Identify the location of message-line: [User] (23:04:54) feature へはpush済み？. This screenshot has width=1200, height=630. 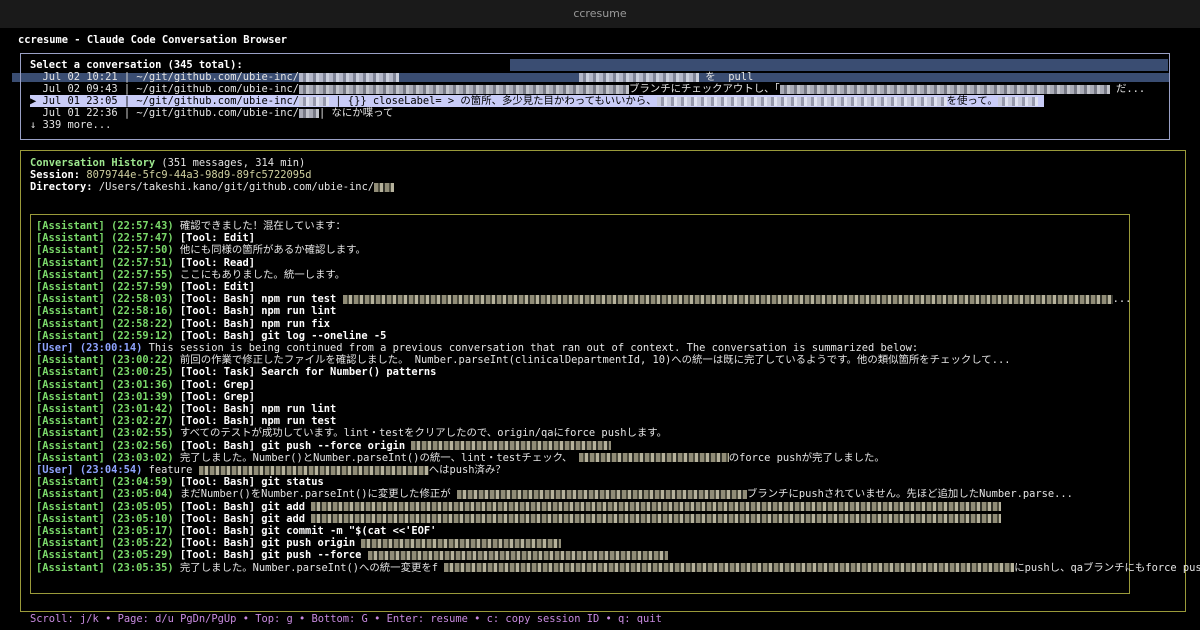
(271, 470).